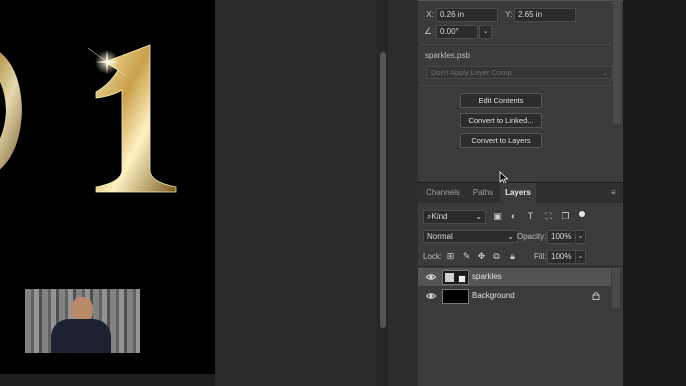  I want to click on panel-tab-bar: Channels Paths Layers ≡, so click(520, 193).